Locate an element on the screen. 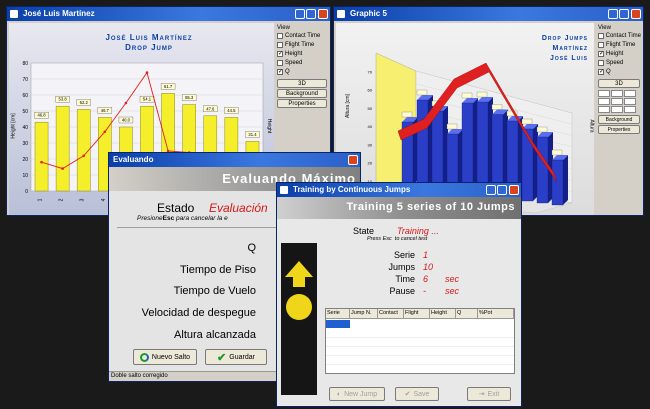 The height and width of the screenshot is (409, 650). new-jump-label: New Jump is located at coordinates (361, 394).